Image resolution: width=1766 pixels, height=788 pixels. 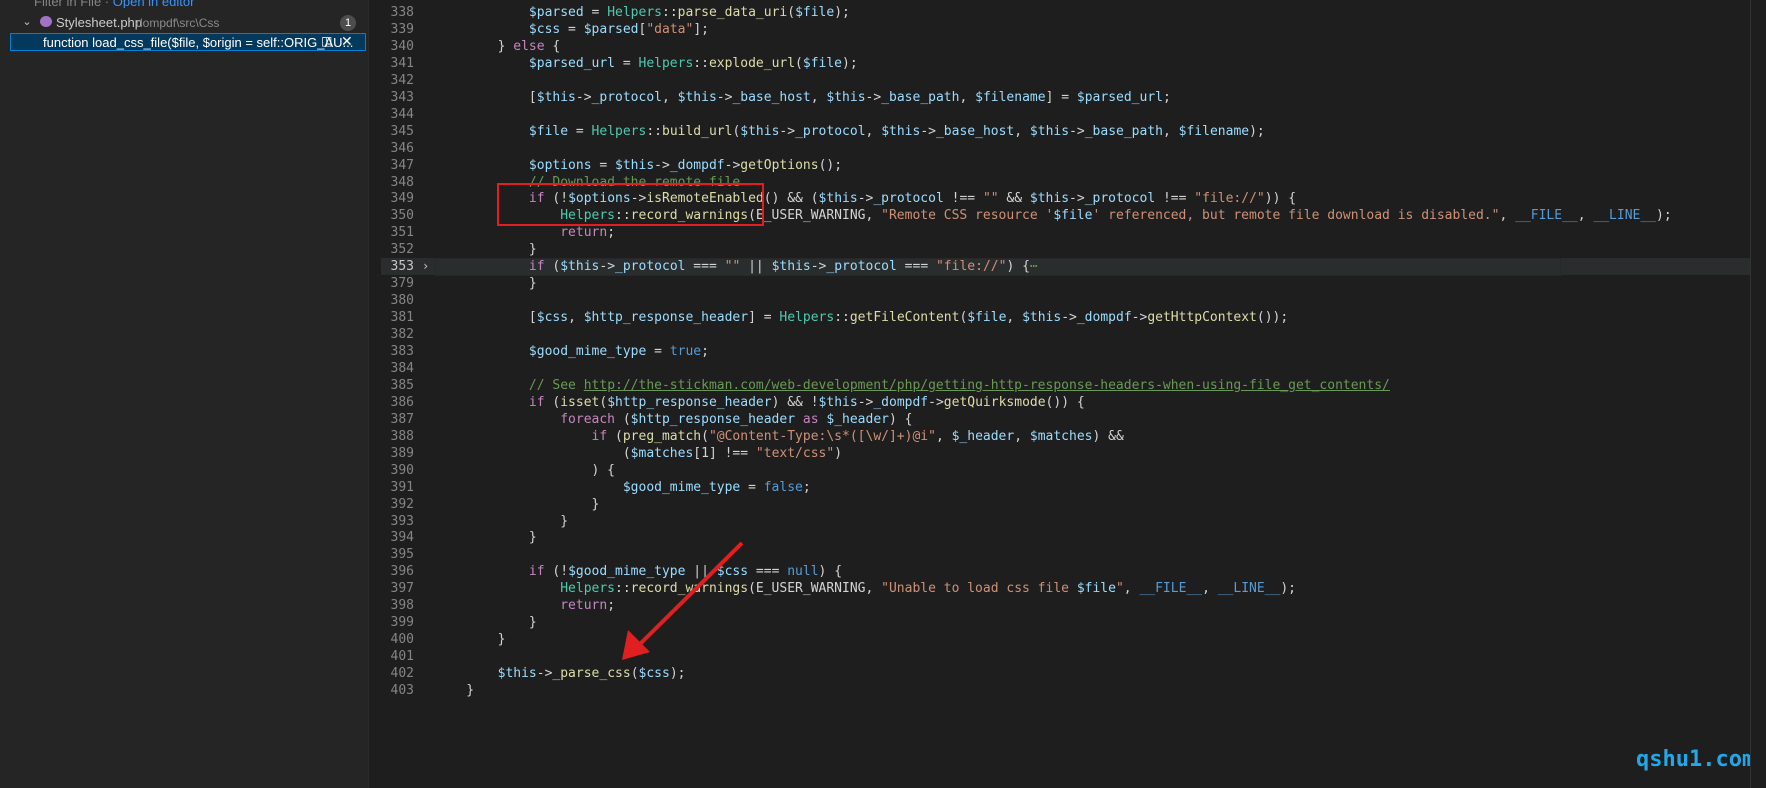 What do you see at coordinates (1202, 318) in the screenshot?
I see `code-token: getHttpContext` at bounding box center [1202, 318].